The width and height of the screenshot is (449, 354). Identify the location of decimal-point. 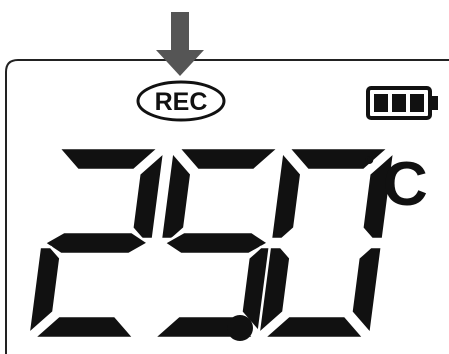
(240, 328).